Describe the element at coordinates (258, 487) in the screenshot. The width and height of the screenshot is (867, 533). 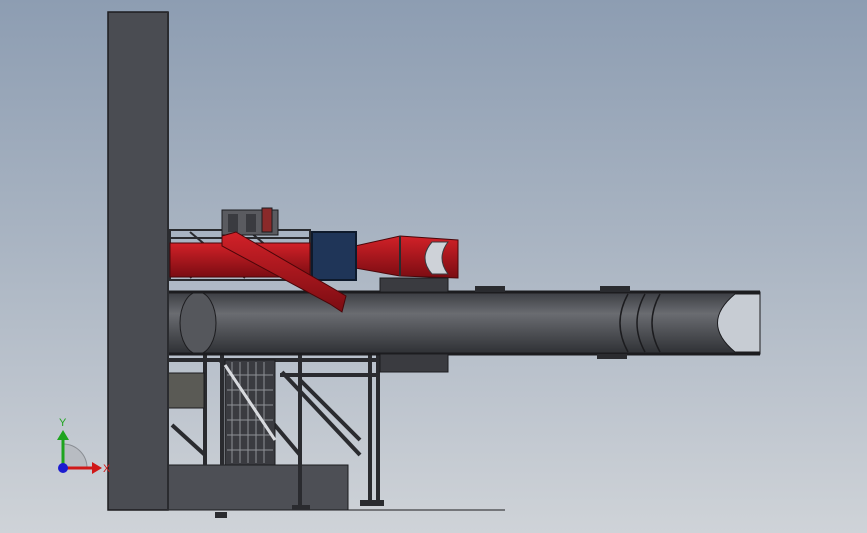
I see `base-block` at that location.